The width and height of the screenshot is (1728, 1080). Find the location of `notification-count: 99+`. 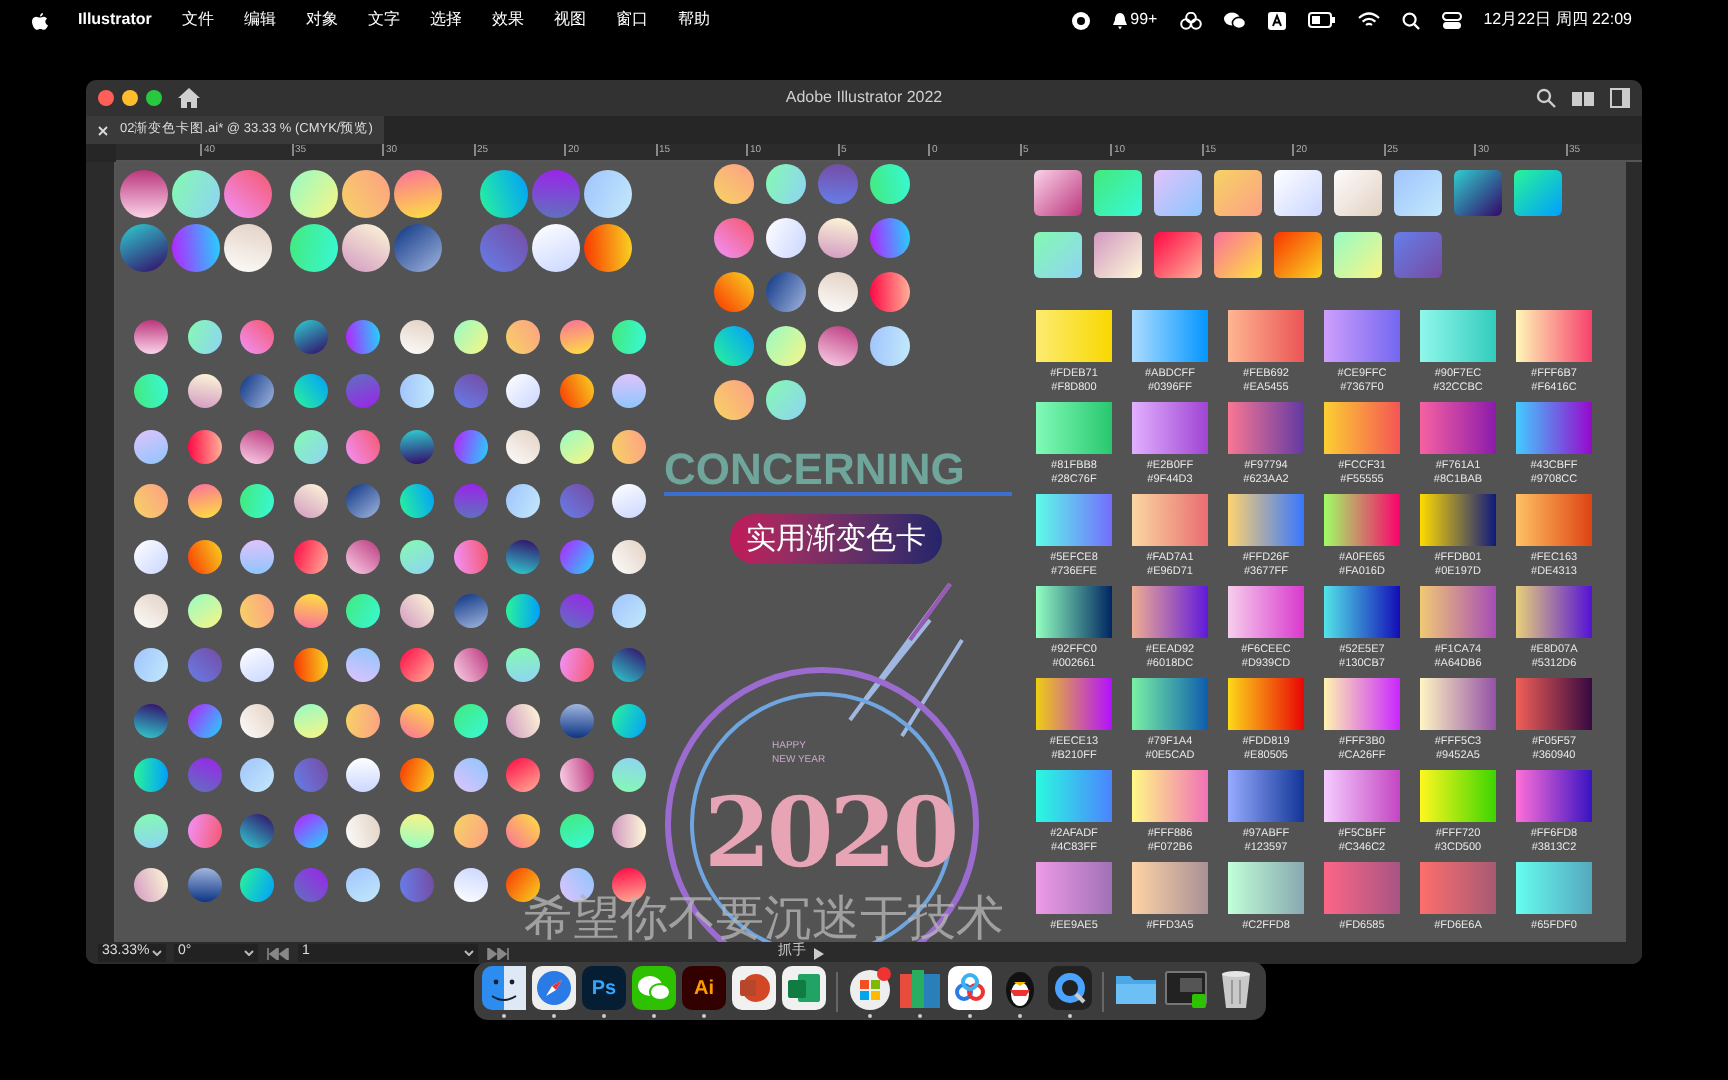

notification-count: 99+ is located at coordinates (1144, 20).